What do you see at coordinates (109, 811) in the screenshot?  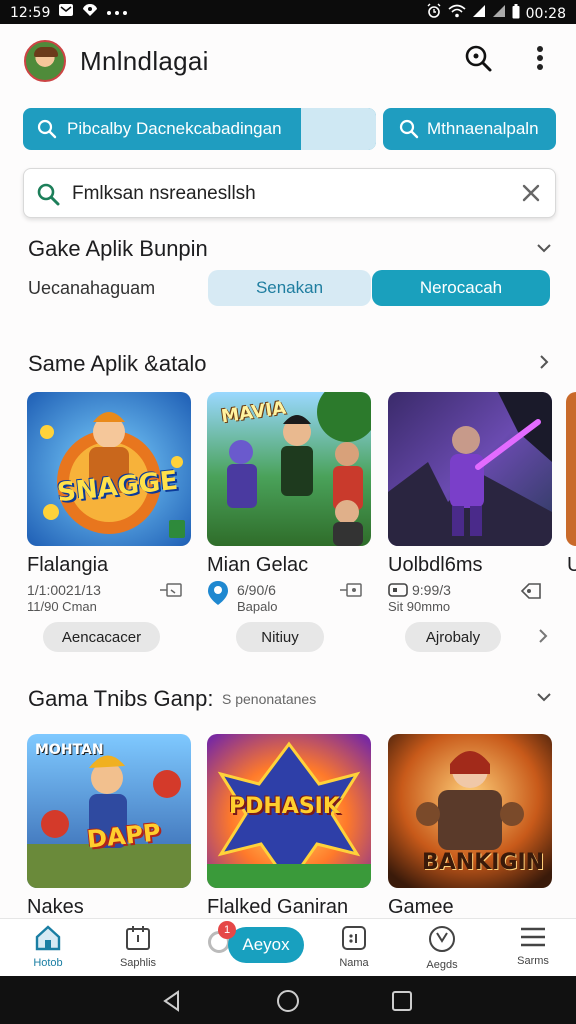 I see `game-thumbnail: MOHTAN DAPP` at bounding box center [109, 811].